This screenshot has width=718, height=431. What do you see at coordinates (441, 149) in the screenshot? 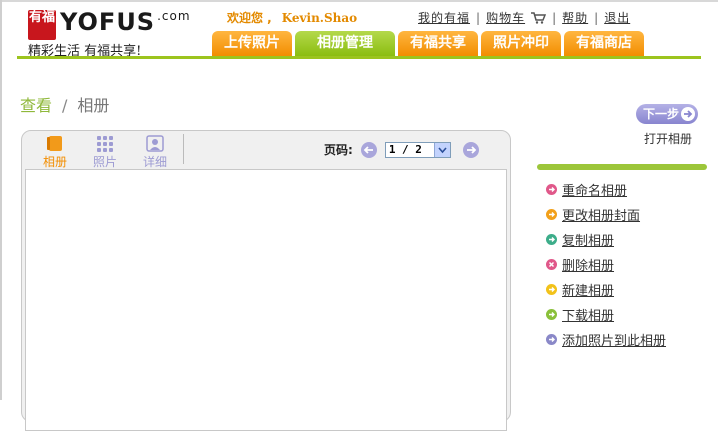
I see `chevron-down-icon` at bounding box center [441, 149].